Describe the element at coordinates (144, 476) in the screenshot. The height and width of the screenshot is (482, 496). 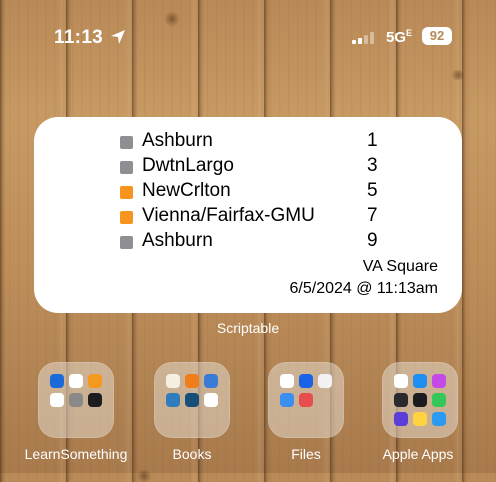
I see `wood-knot` at that location.